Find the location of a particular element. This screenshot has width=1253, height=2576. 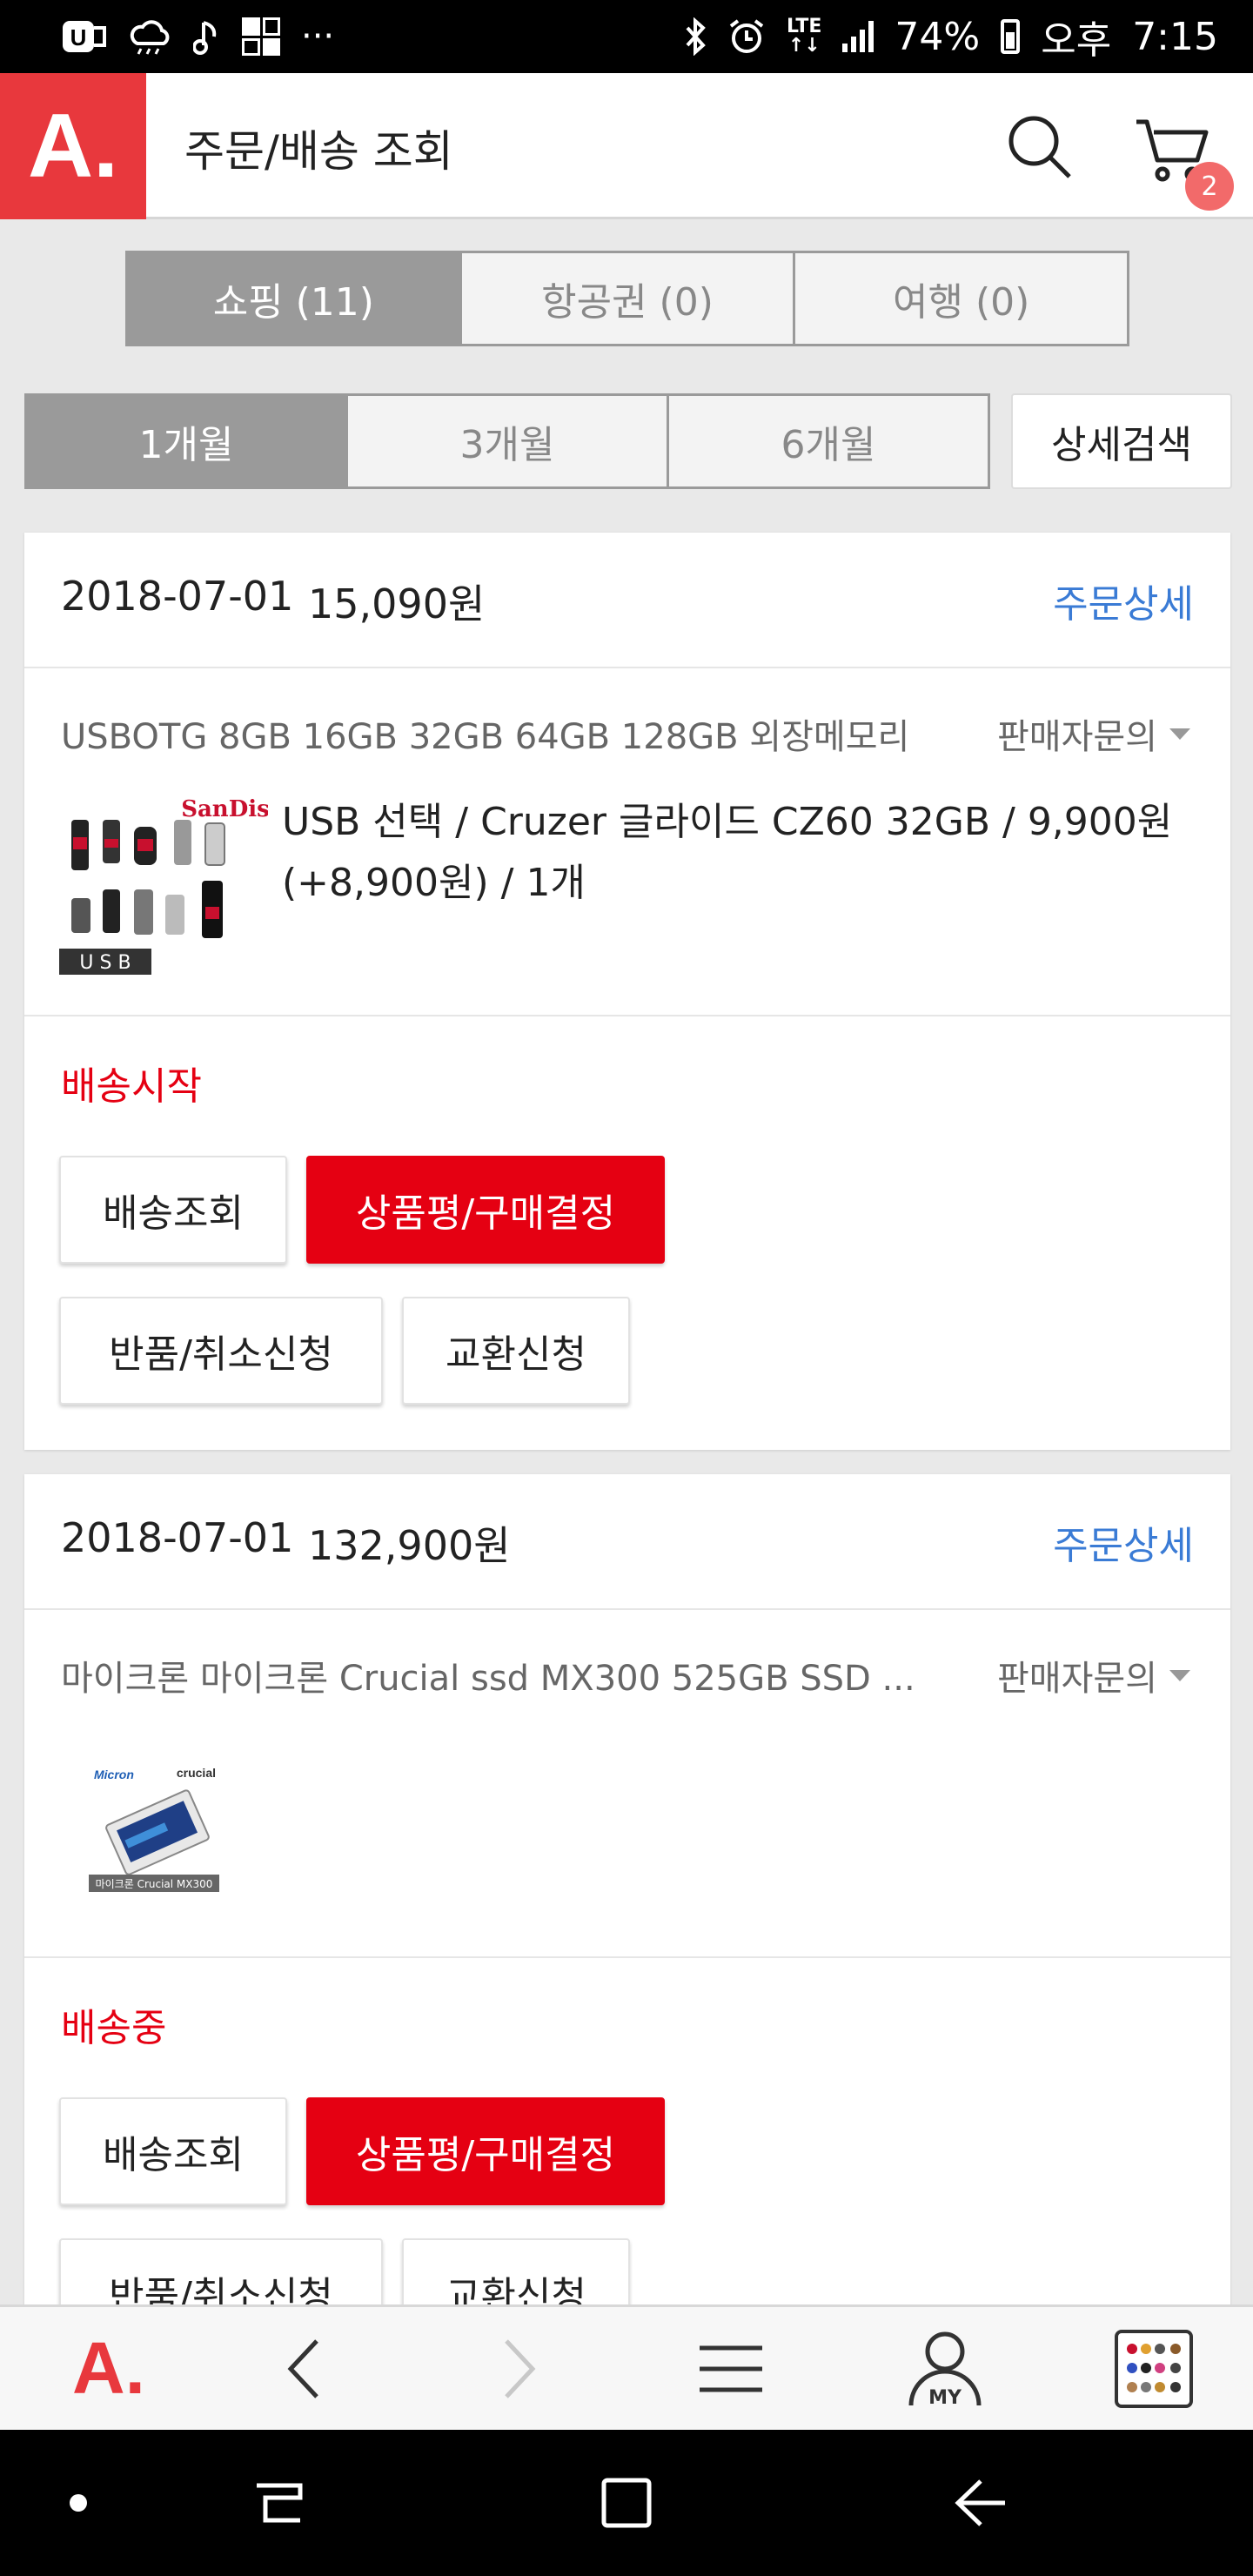

back-button is located at coordinates (304, 2368).